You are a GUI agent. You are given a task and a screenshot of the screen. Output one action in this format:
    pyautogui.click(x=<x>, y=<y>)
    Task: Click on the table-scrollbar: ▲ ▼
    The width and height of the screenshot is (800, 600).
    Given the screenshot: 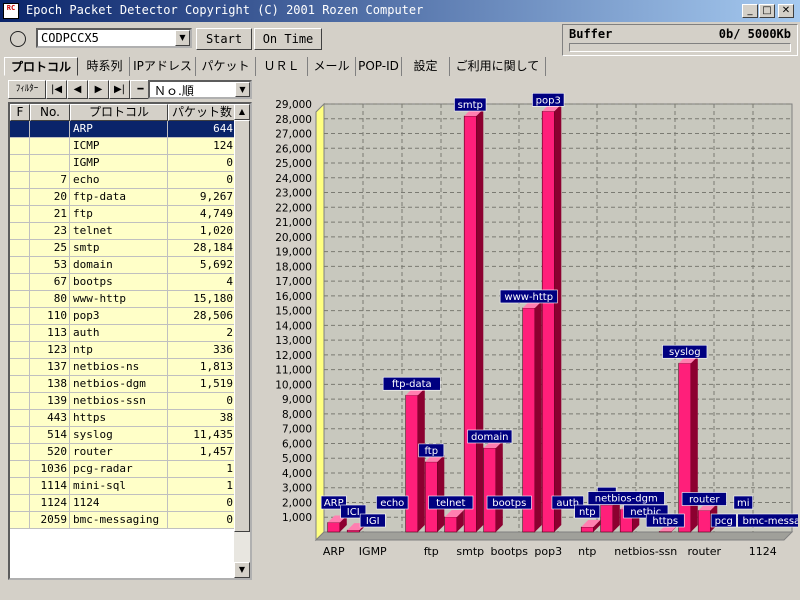 What is the action you would take?
    pyautogui.click(x=242, y=341)
    